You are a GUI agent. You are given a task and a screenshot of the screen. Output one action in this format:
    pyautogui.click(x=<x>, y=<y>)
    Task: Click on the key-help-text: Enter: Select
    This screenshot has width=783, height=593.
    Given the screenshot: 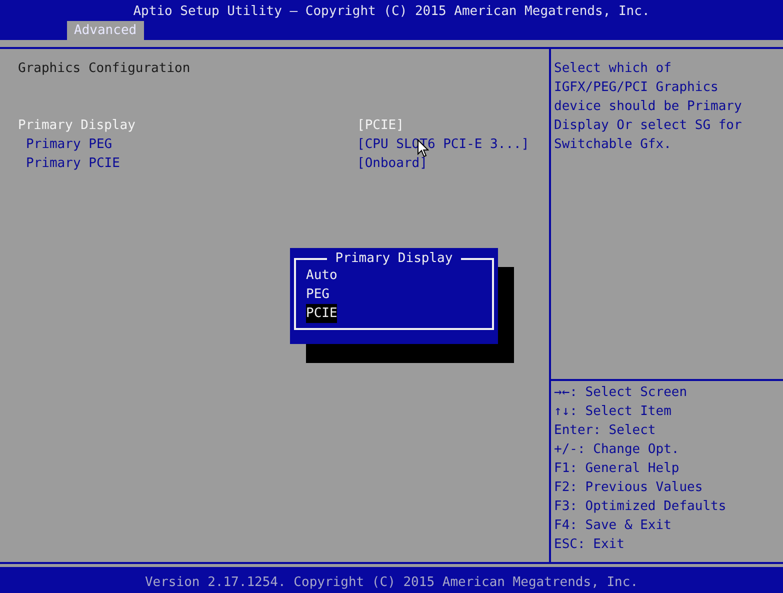 What is the action you would take?
    pyautogui.click(x=605, y=431)
    